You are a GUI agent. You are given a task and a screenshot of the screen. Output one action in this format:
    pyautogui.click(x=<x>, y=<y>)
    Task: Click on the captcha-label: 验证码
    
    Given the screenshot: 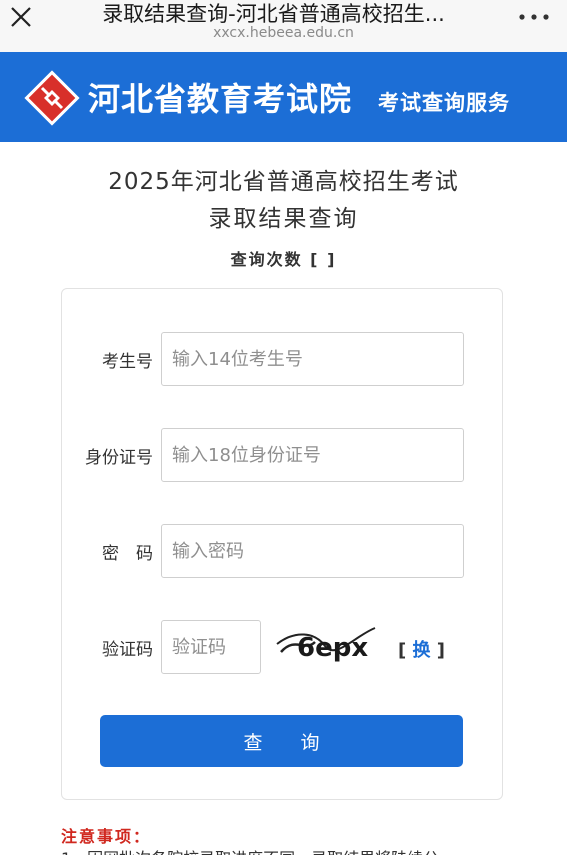 What is the action you would take?
    pyautogui.click(x=127, y=650)
    